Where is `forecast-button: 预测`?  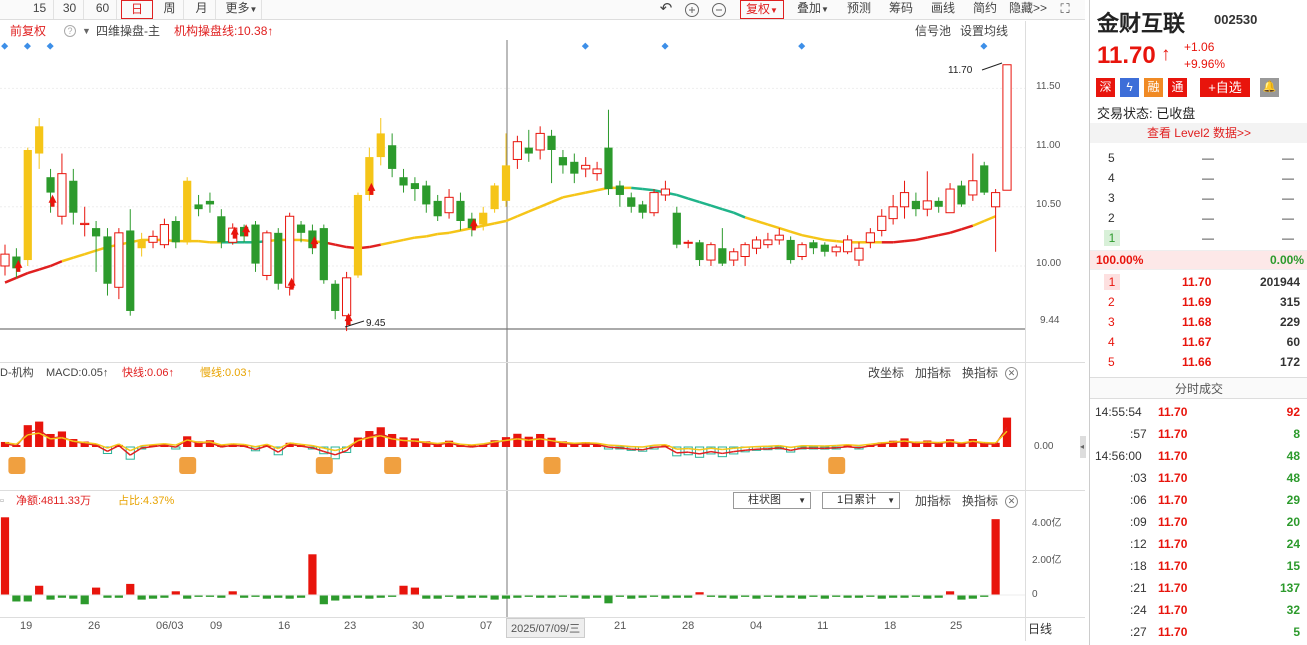 forecast-button: 预测 is located at coordinates (859, 9).